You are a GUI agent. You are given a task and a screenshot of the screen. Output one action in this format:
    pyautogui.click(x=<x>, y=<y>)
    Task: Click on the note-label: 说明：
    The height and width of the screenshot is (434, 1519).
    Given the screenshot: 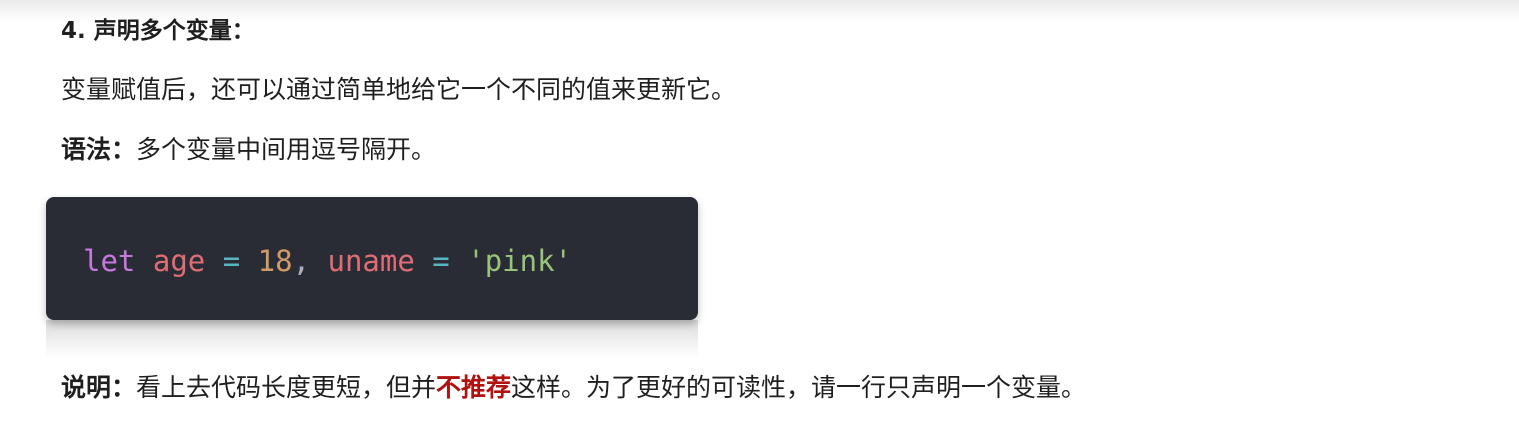 What is the action you would take?
    pyautogui.click(x=99, y=387)
    